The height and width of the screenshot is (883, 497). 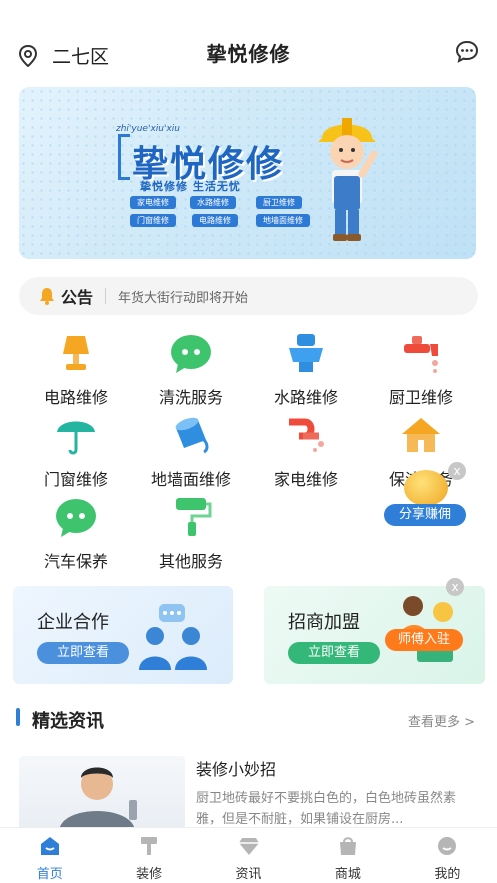 I want to click on notice-divider, so click(x=106, y=296).